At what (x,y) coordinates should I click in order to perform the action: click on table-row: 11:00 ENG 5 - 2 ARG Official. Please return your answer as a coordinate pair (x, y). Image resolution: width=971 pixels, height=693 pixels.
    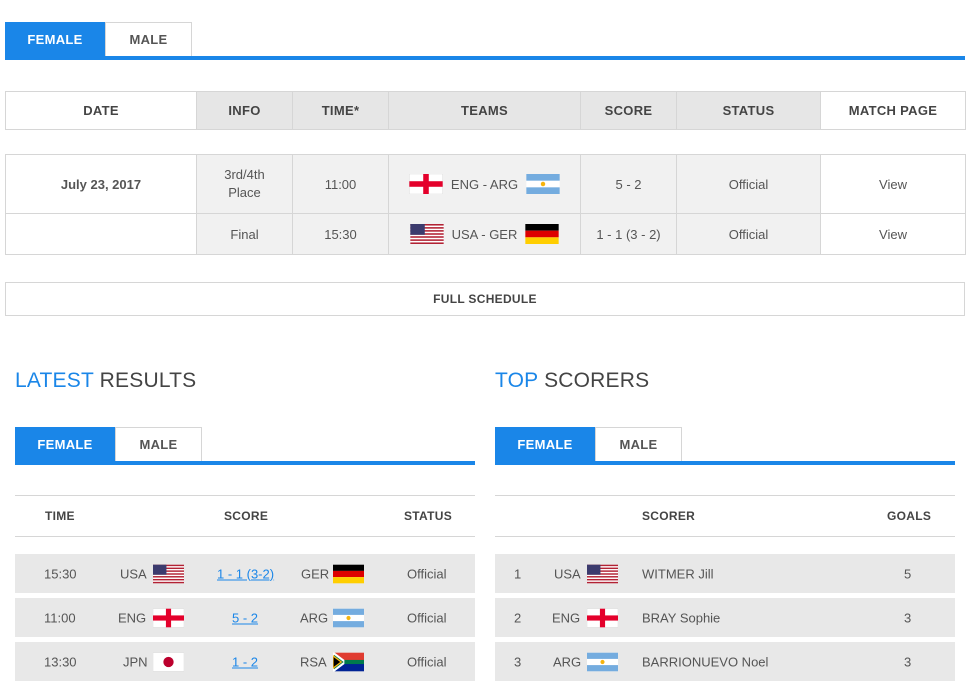
    Looking at the image, I should click on (245, 617).